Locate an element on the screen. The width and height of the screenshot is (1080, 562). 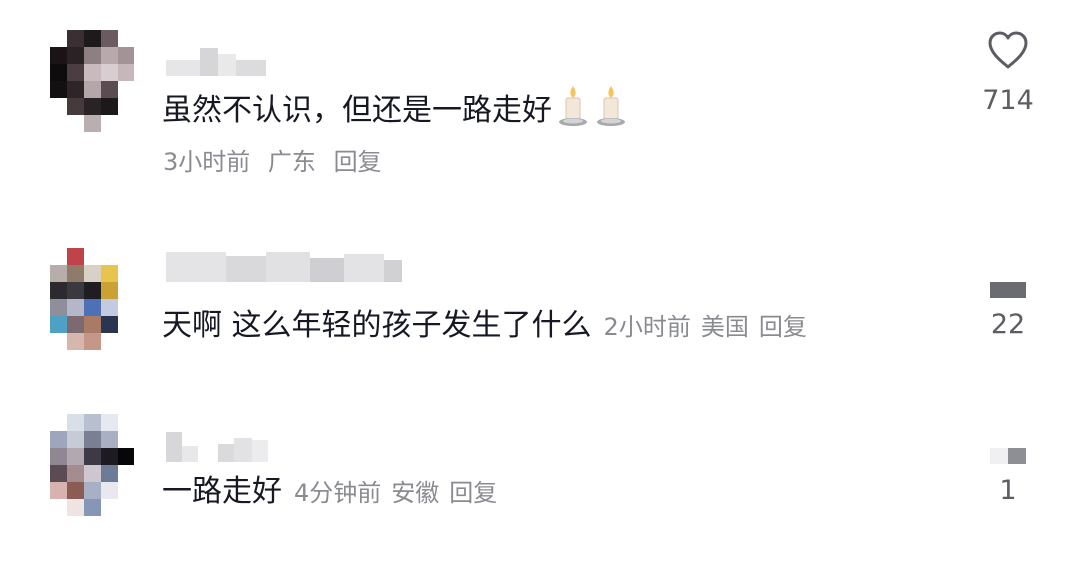
comment-content: 虽然不认识，但还是一路走好 is located at coordinates (357, 110).